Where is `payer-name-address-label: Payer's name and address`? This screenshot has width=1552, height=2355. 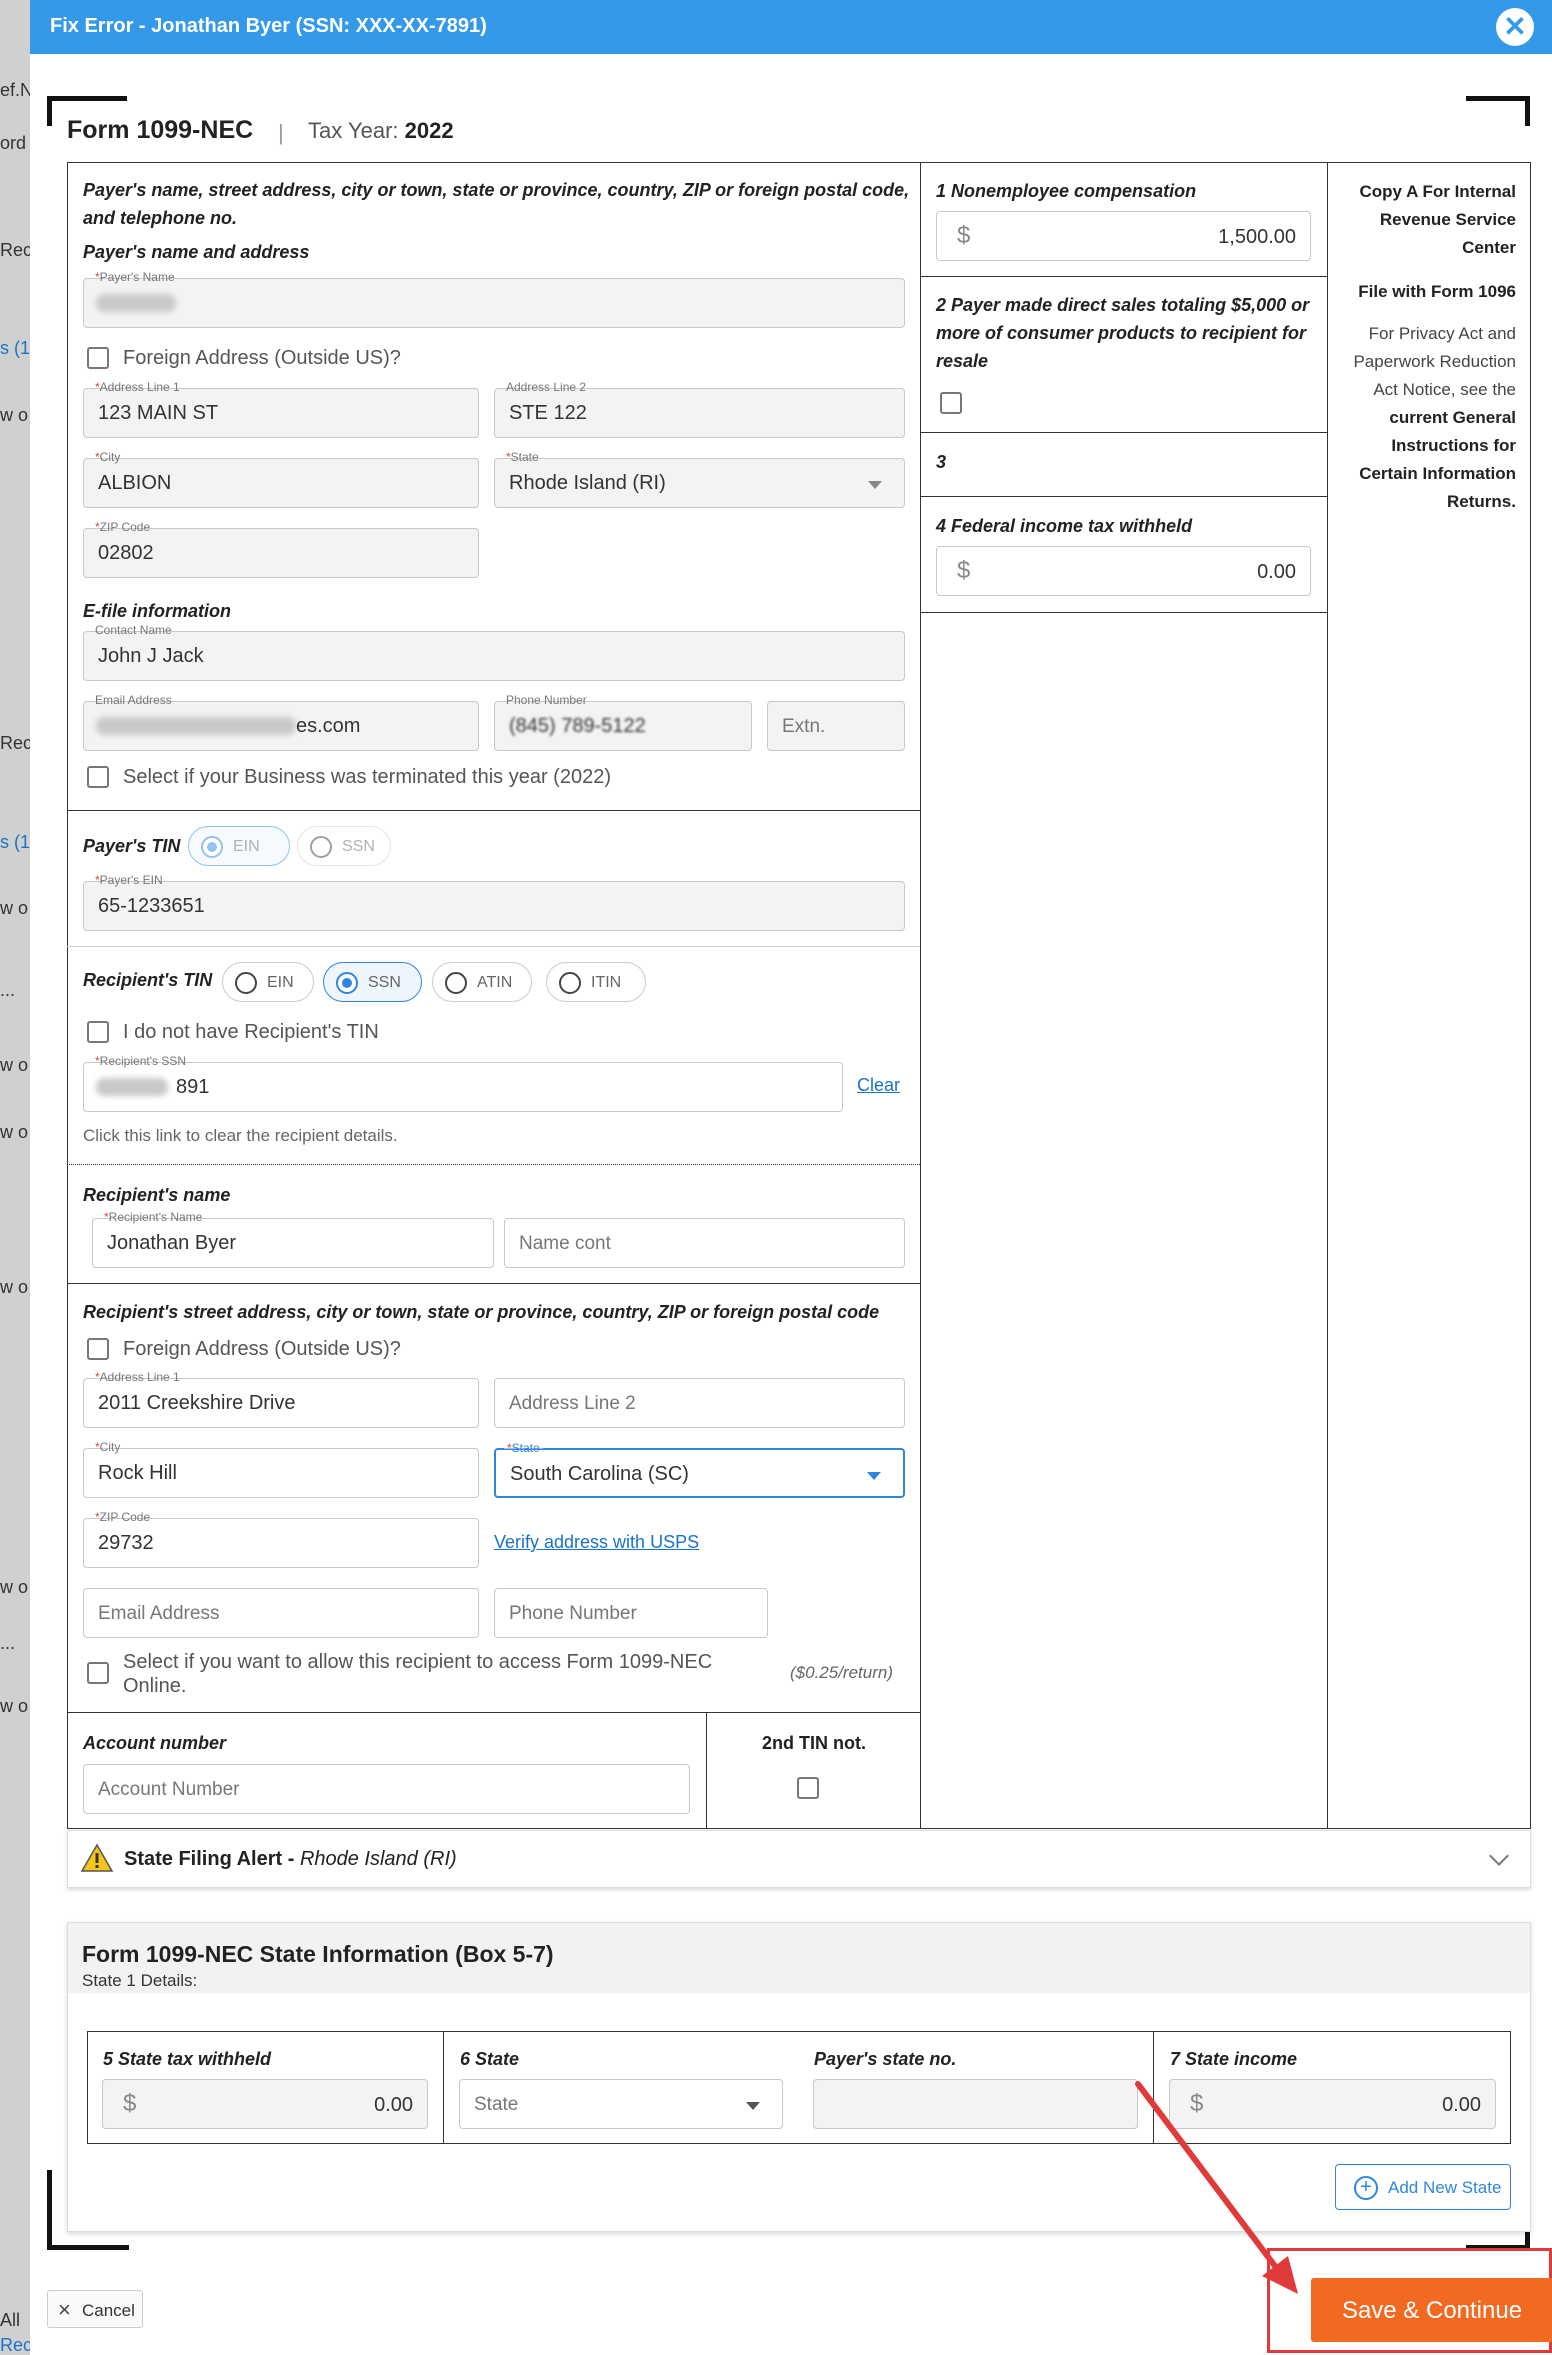 payer-name-address-label: Payer's name and address is located at coordinates (196, 252).